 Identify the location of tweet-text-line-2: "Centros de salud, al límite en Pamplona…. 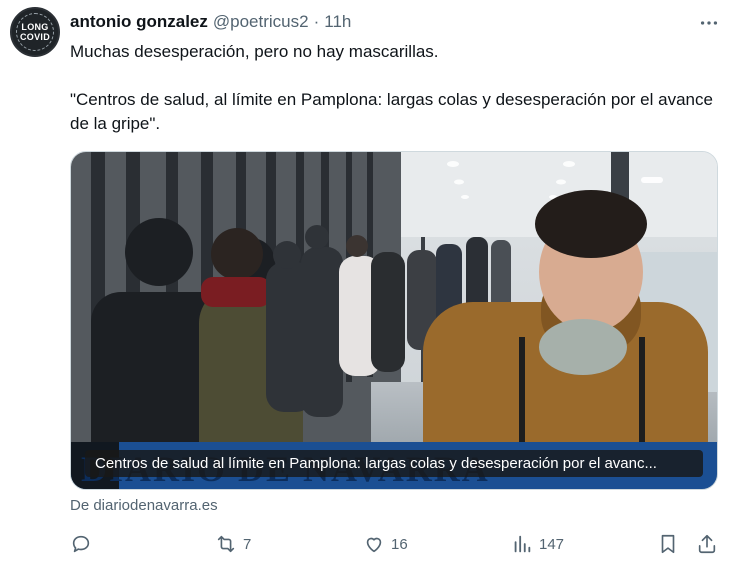
(391, 111).